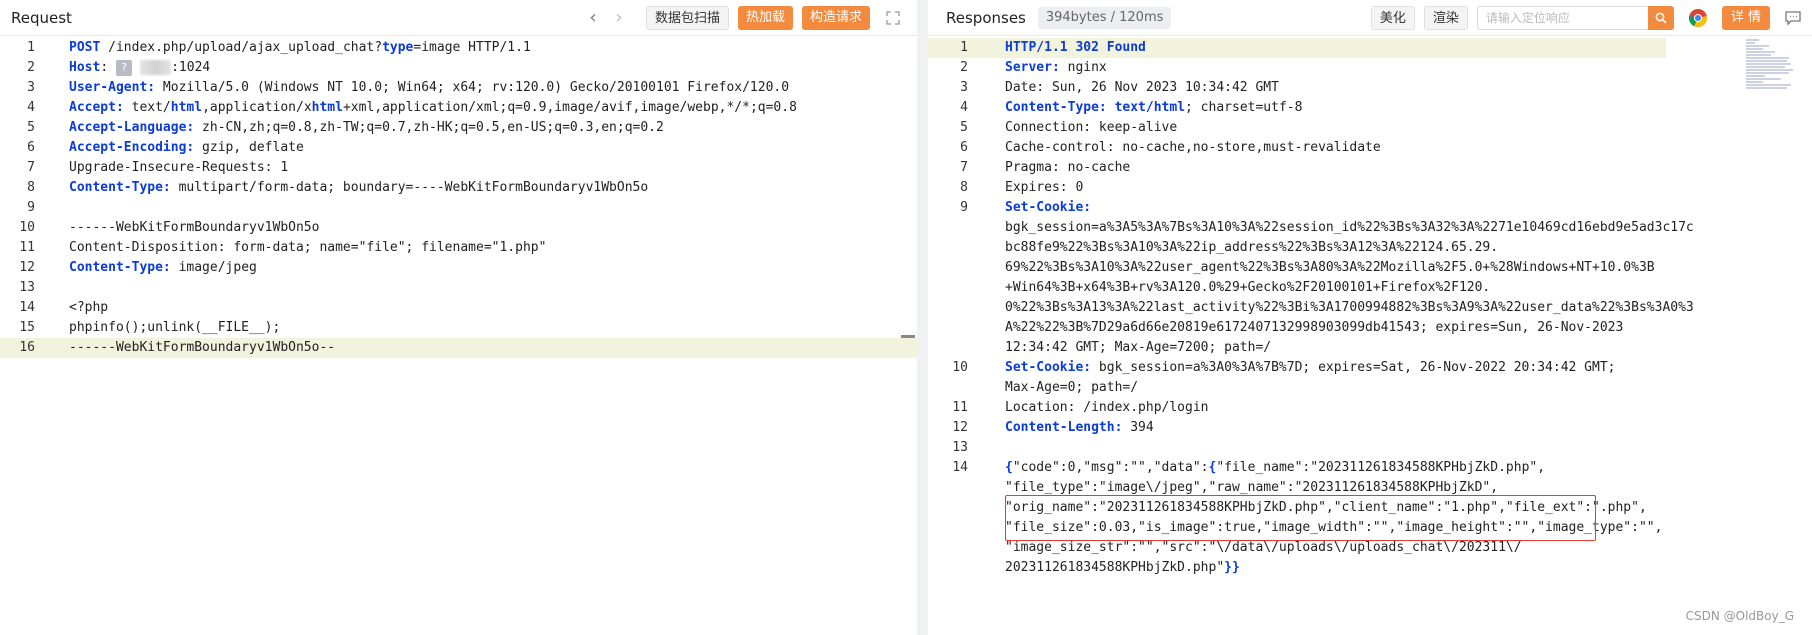 This screenshot has width=1812, height=635. Describe the element at coordinates (765, 17) in the screenshot. I see `hot-load-button: 热加载` at that location.